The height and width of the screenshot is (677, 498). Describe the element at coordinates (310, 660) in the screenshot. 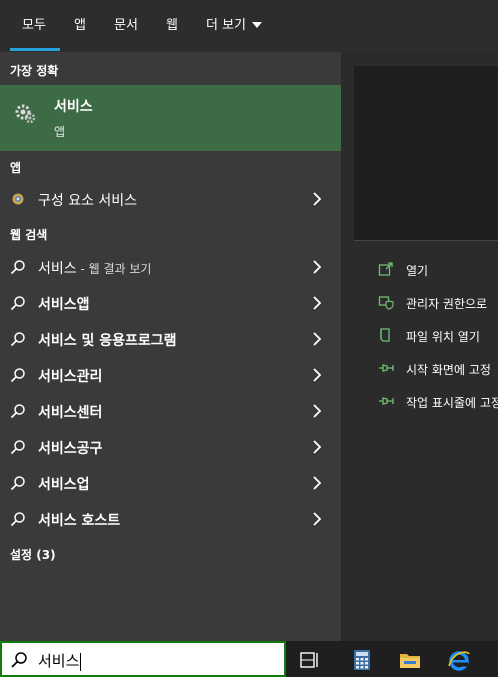

I see `task-view-icon` at that location.